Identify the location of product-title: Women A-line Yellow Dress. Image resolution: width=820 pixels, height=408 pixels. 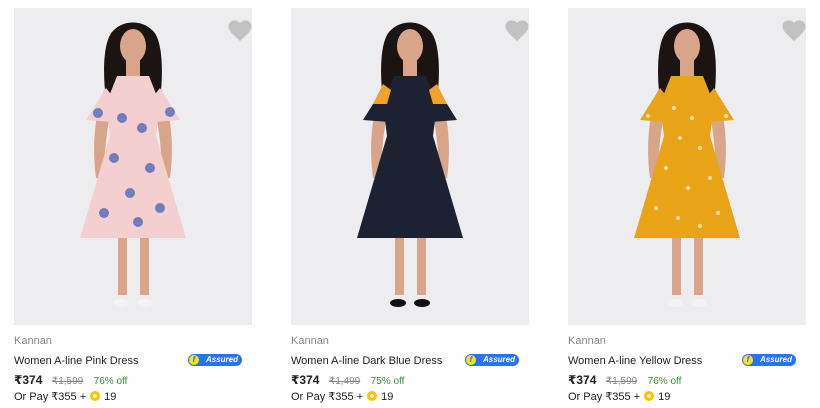
(635, 361).